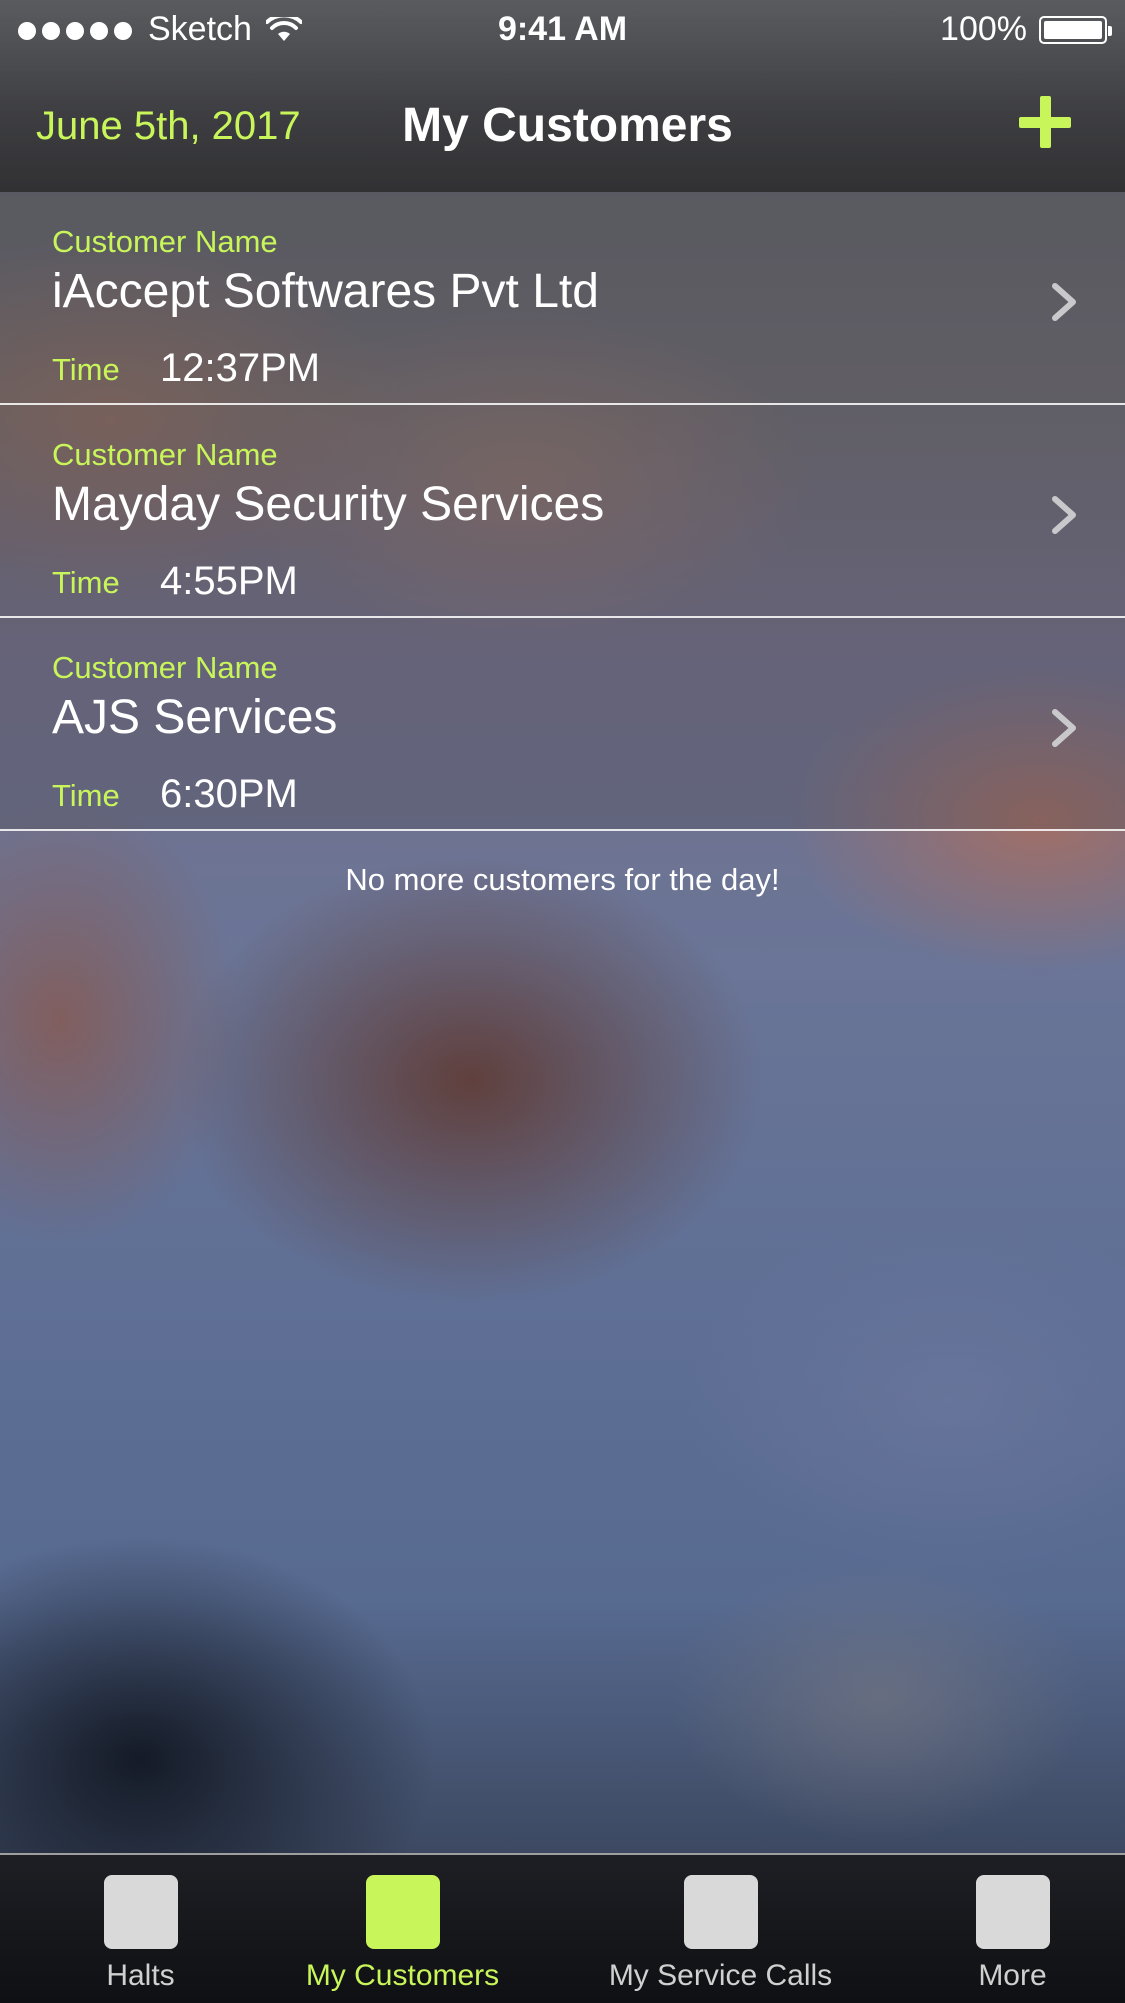 This screenshot has height=2003, width=1125. What do you see at coordinates (140, 1975) in the screenshot?
I see `tab-label: Halts` at bounding box center [140, 1975].